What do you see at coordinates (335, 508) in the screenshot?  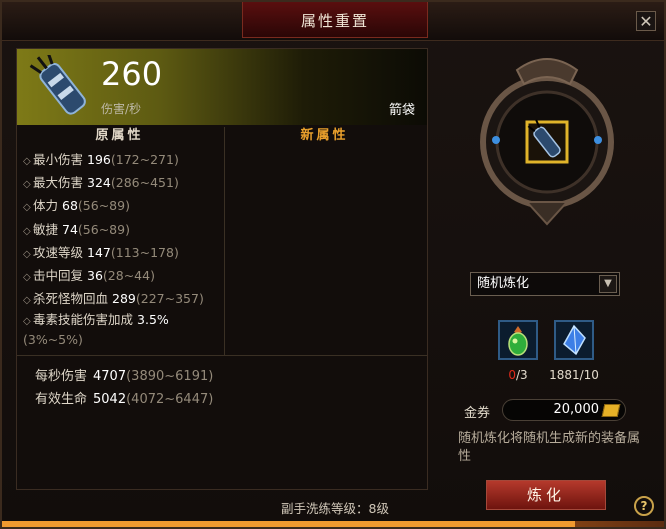 I see `offhand-refine-level: 副手洗练等级：8级` at bounding box center [335, 508].